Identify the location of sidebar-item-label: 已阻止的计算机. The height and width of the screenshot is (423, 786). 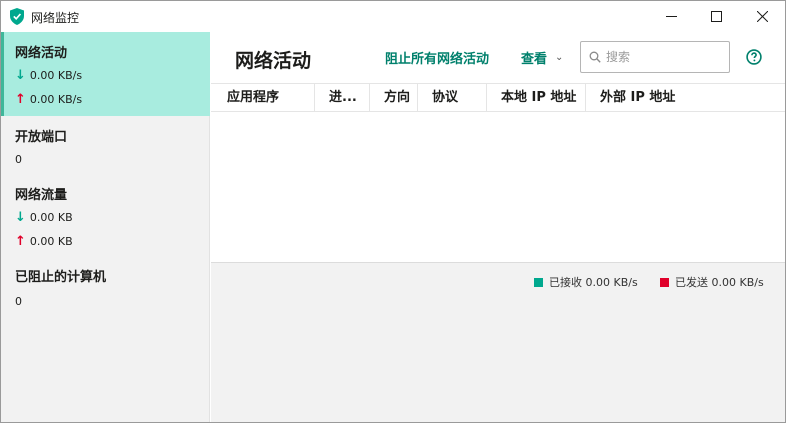
(61, 277).